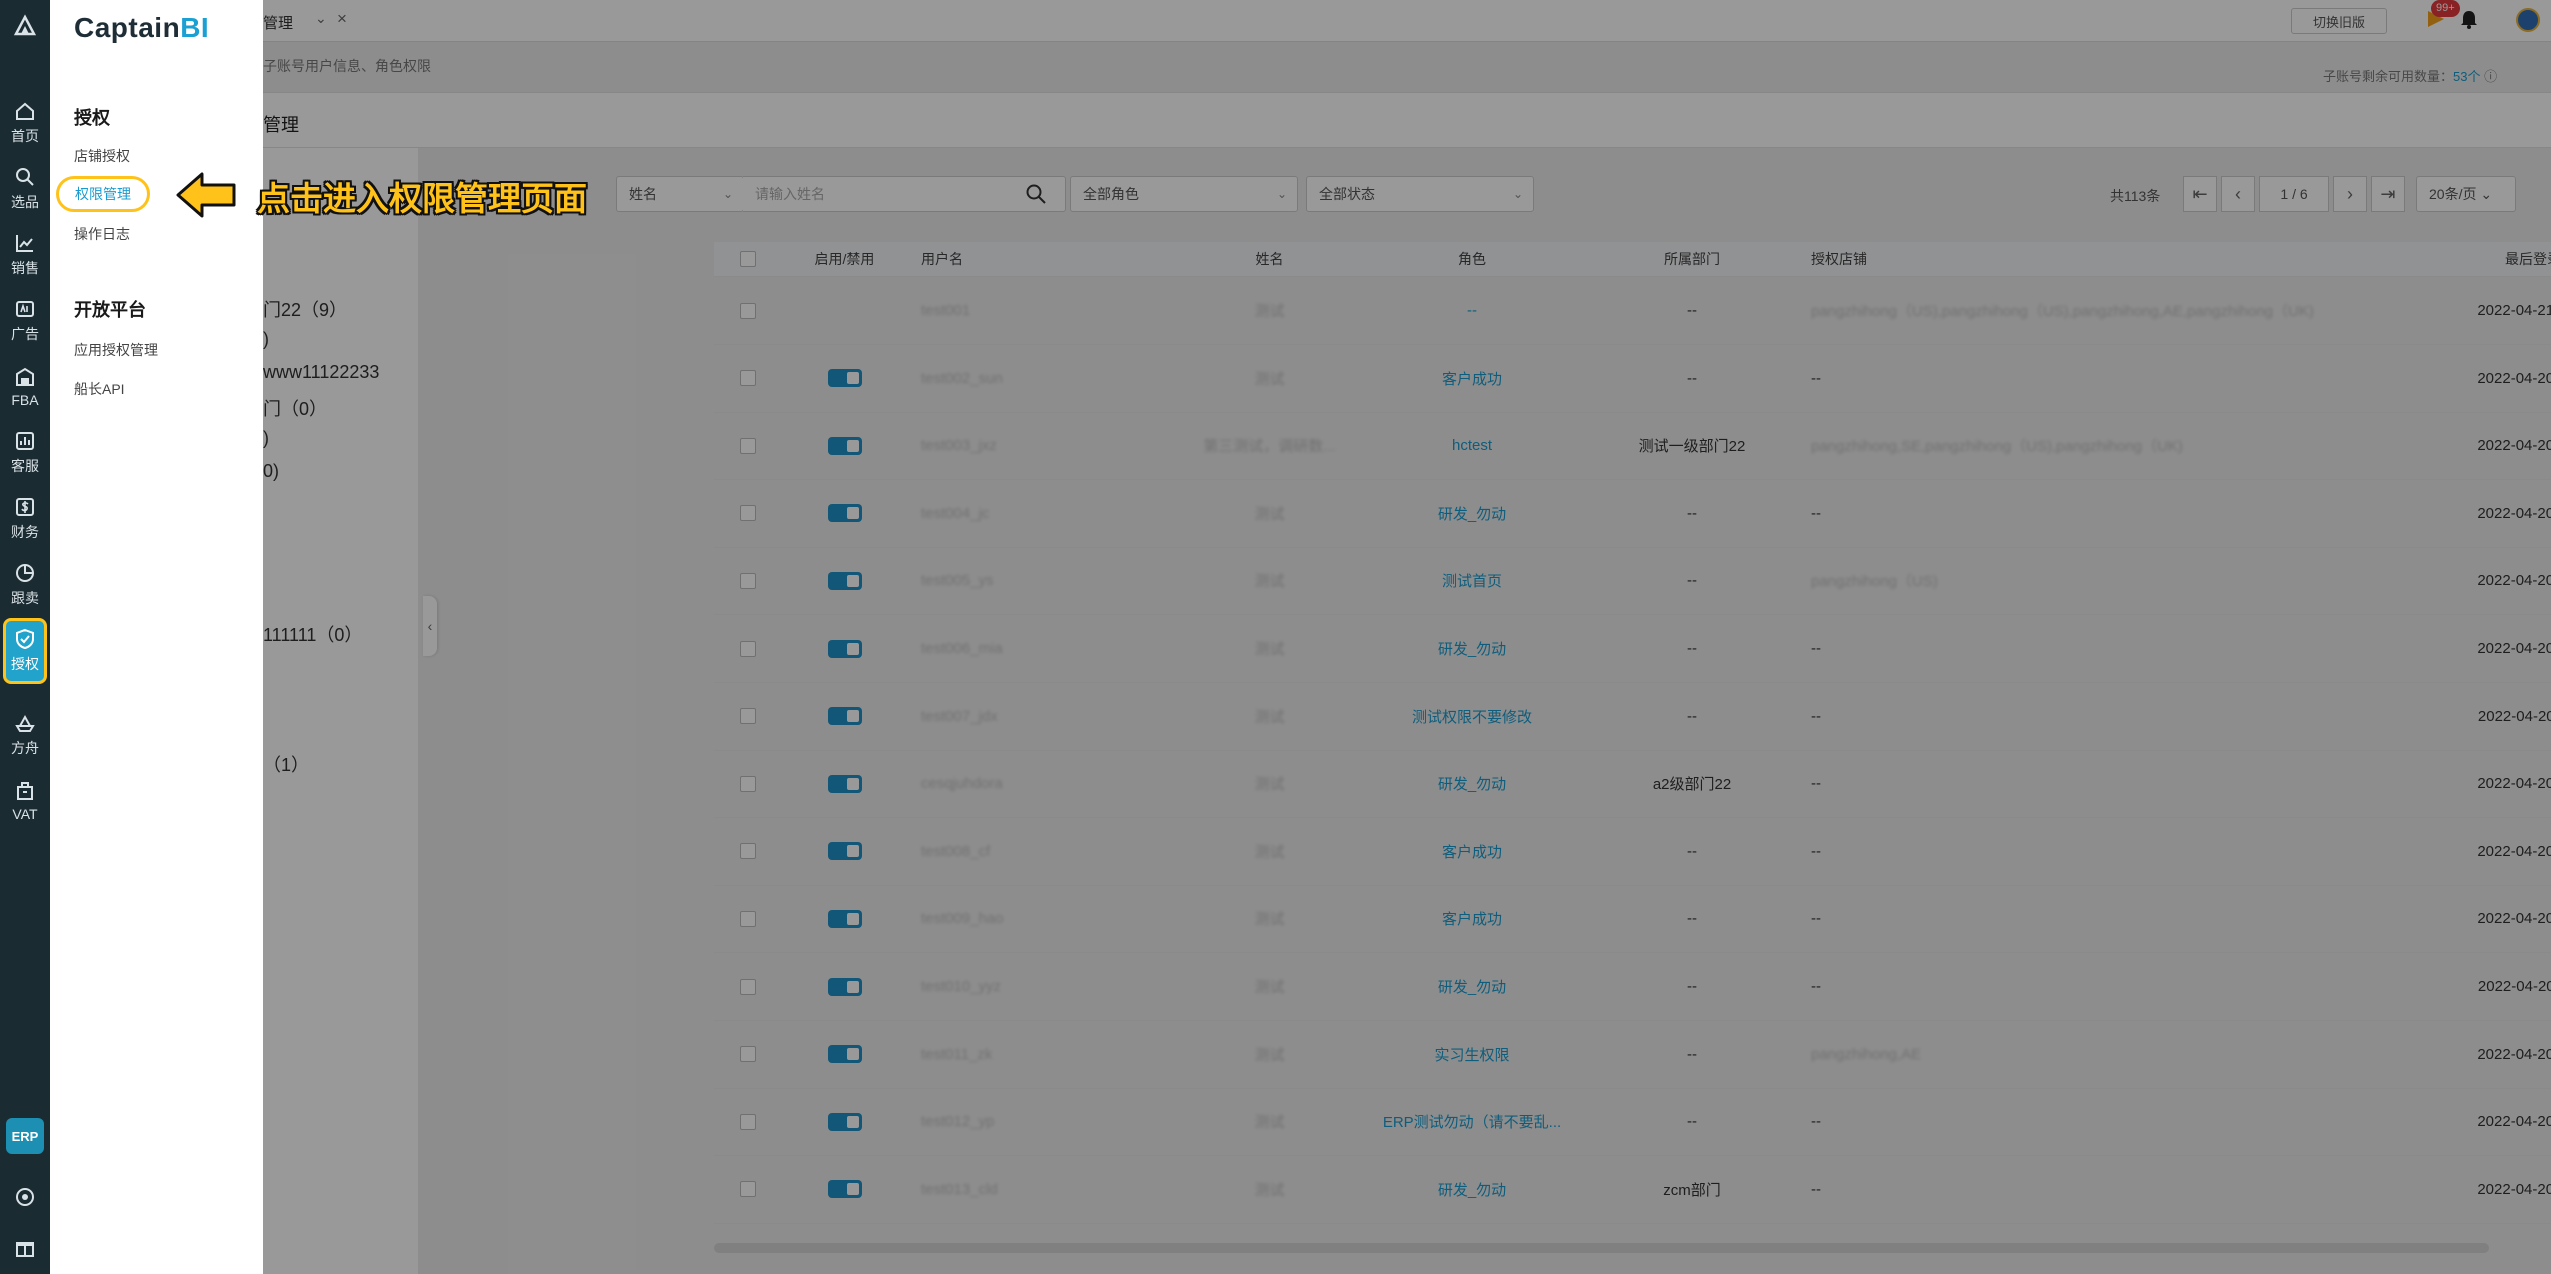 Image resolution: width=2551 pixels, height=1274 pixels. I want to click on rail-item-4: FBA, so click(25, 387).